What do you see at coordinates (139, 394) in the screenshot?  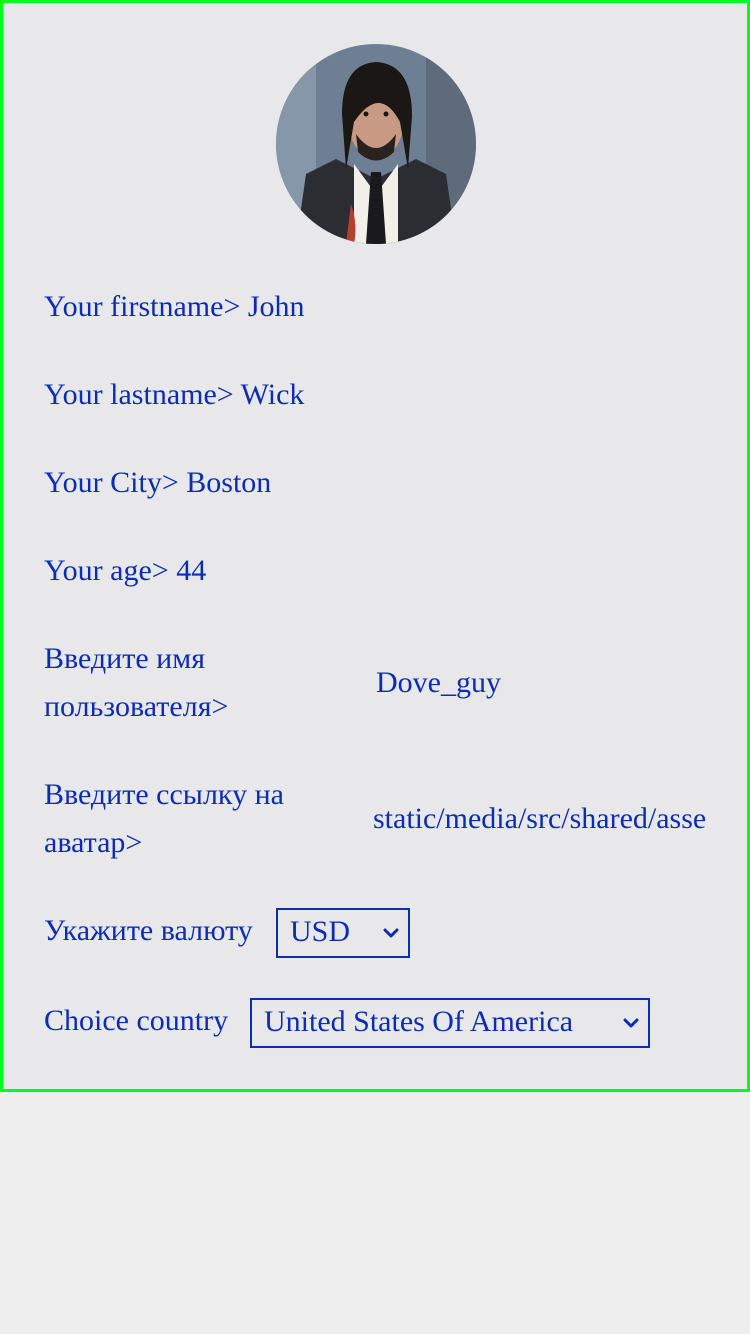 I see `lastname-label: Your lastname>` at bounding box center [139, 394].